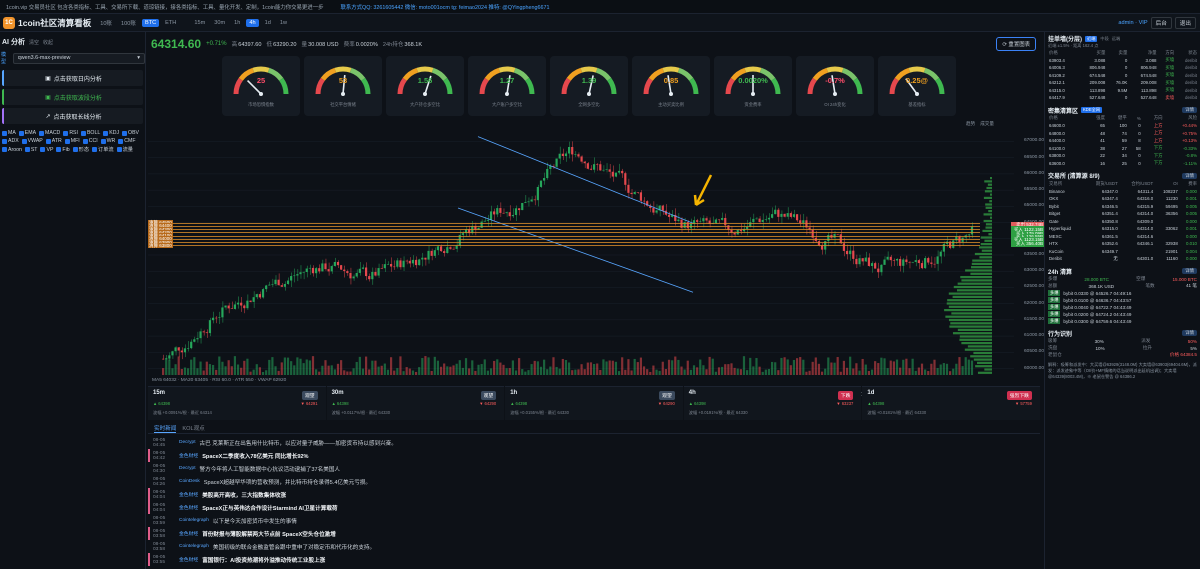  I want to click on table-row: Gate 64350.8 64309.0 0.000, so click(1123, 222).